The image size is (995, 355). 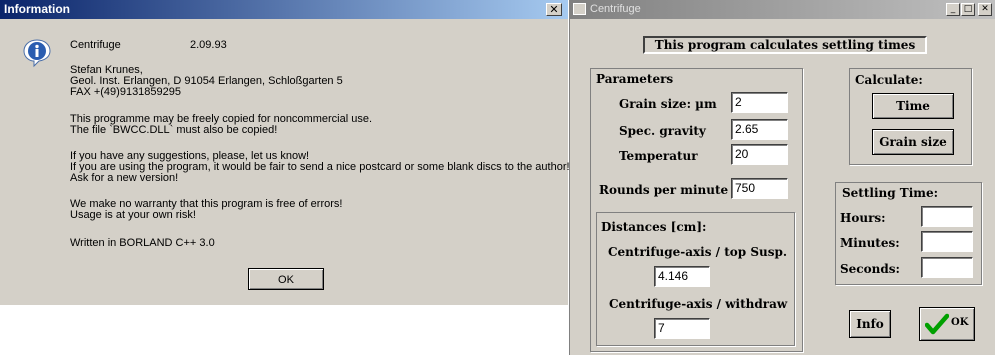 I want to click on warranty-line: Usage is at your own risk!, so click(x=133, y=215).